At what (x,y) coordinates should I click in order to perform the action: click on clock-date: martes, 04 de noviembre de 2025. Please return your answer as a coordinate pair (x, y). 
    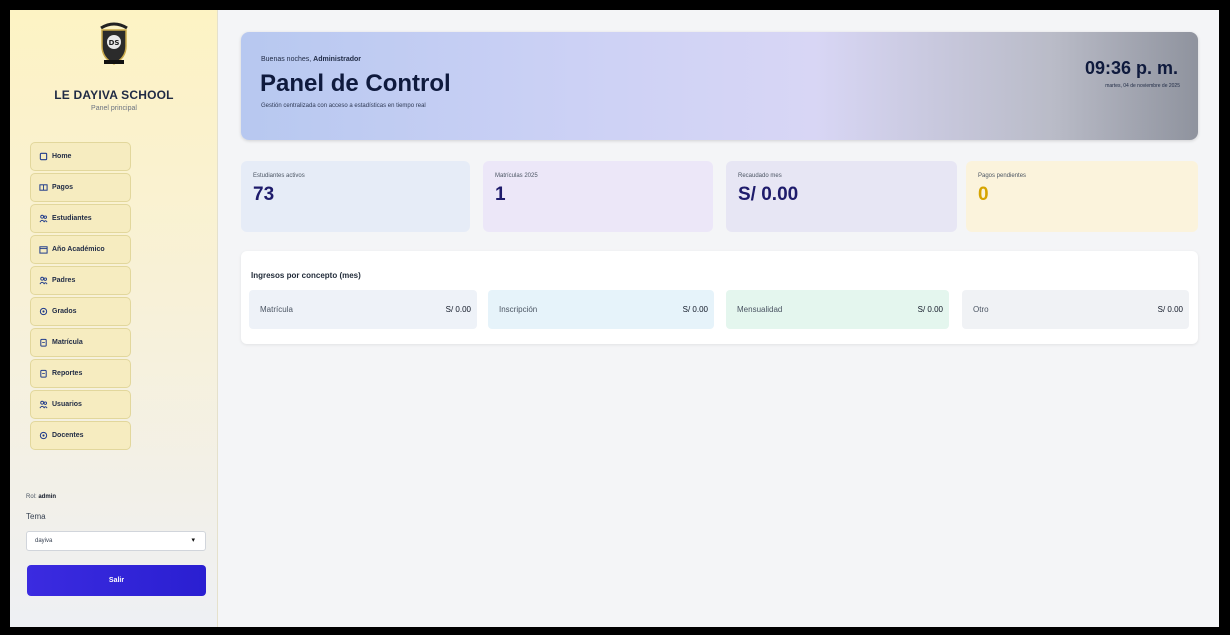
    Looking at the image, I should click on (1142, 86).